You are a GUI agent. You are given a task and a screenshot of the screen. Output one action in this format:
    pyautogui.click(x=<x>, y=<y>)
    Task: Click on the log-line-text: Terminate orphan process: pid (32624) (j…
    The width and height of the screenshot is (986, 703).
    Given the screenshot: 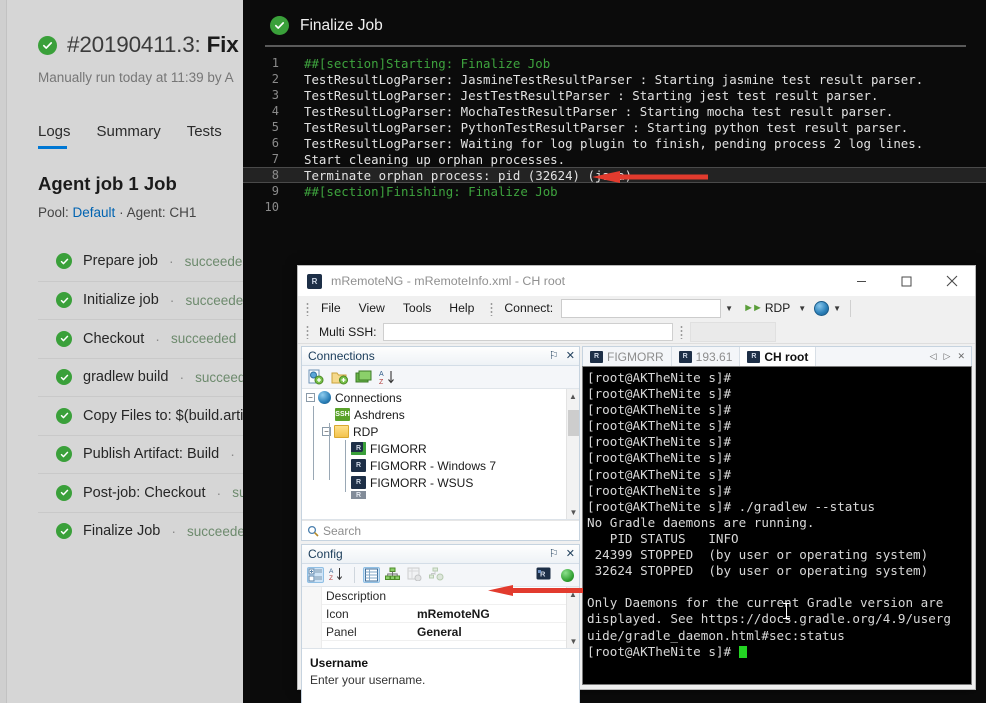 What is the action you would take?
    pyautogui.click(x=468, y=175)
    